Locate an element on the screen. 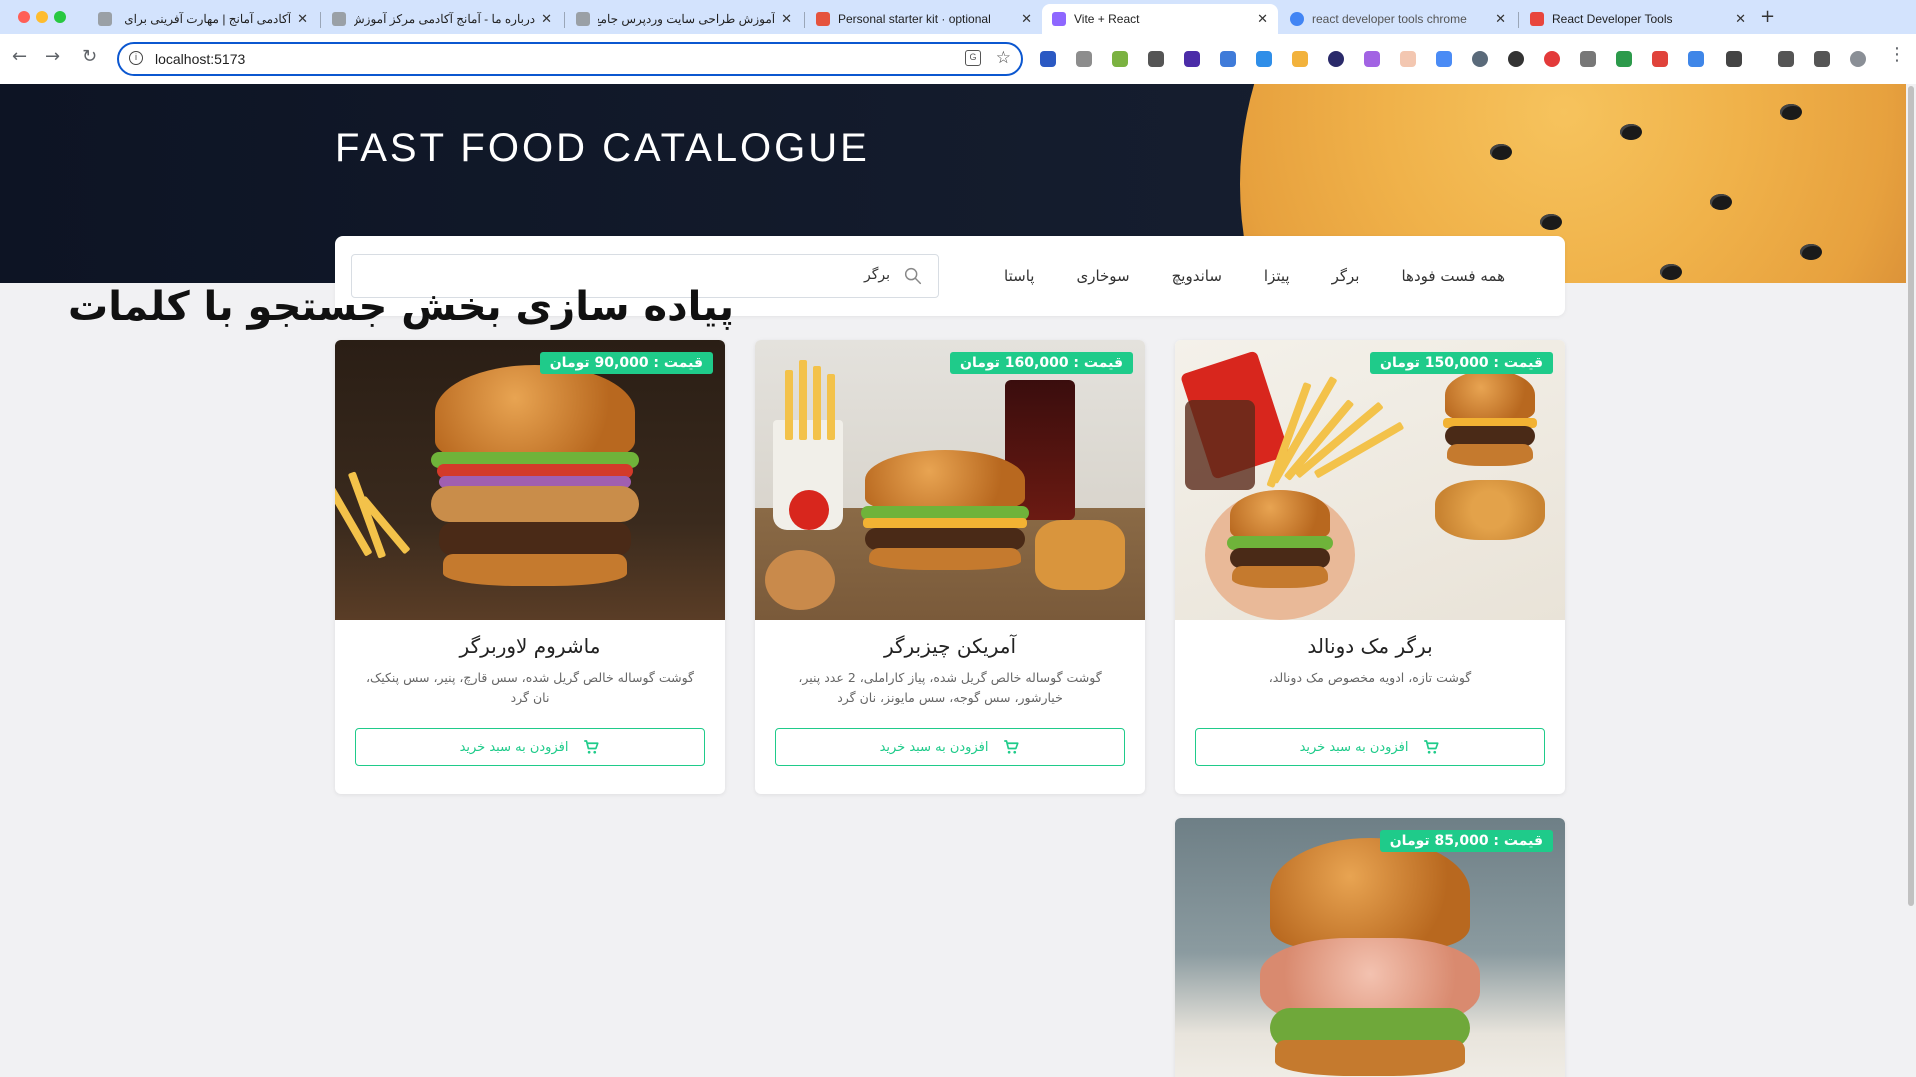 The height and width of the screenshot is (1077, 1916). browser-tab: React Developer Tools ✕ is located at coordinates (1638, 19).